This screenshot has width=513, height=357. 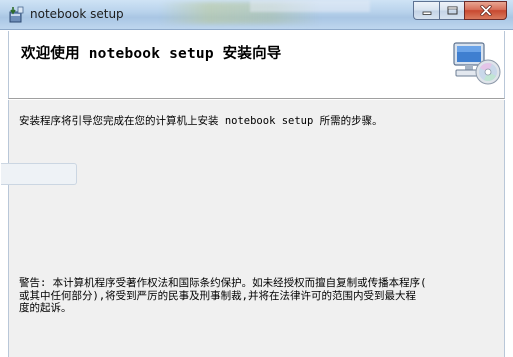 I want to click on close-button, so click(x=485, y=10).